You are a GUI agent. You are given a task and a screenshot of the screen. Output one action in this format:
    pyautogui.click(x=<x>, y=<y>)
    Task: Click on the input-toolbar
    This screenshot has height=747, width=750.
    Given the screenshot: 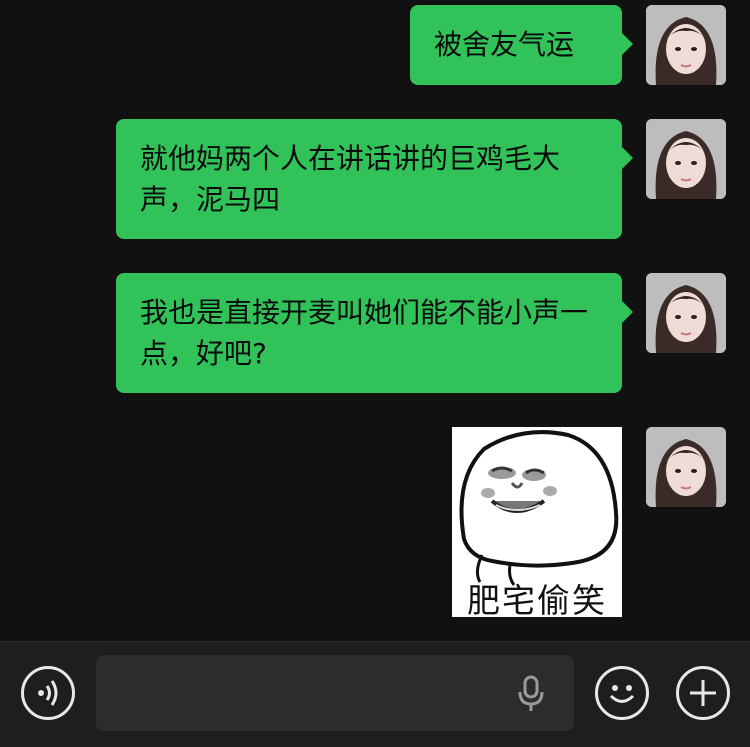 What is the action you would take?
    pyautogui.click(x=375, y=694)
    